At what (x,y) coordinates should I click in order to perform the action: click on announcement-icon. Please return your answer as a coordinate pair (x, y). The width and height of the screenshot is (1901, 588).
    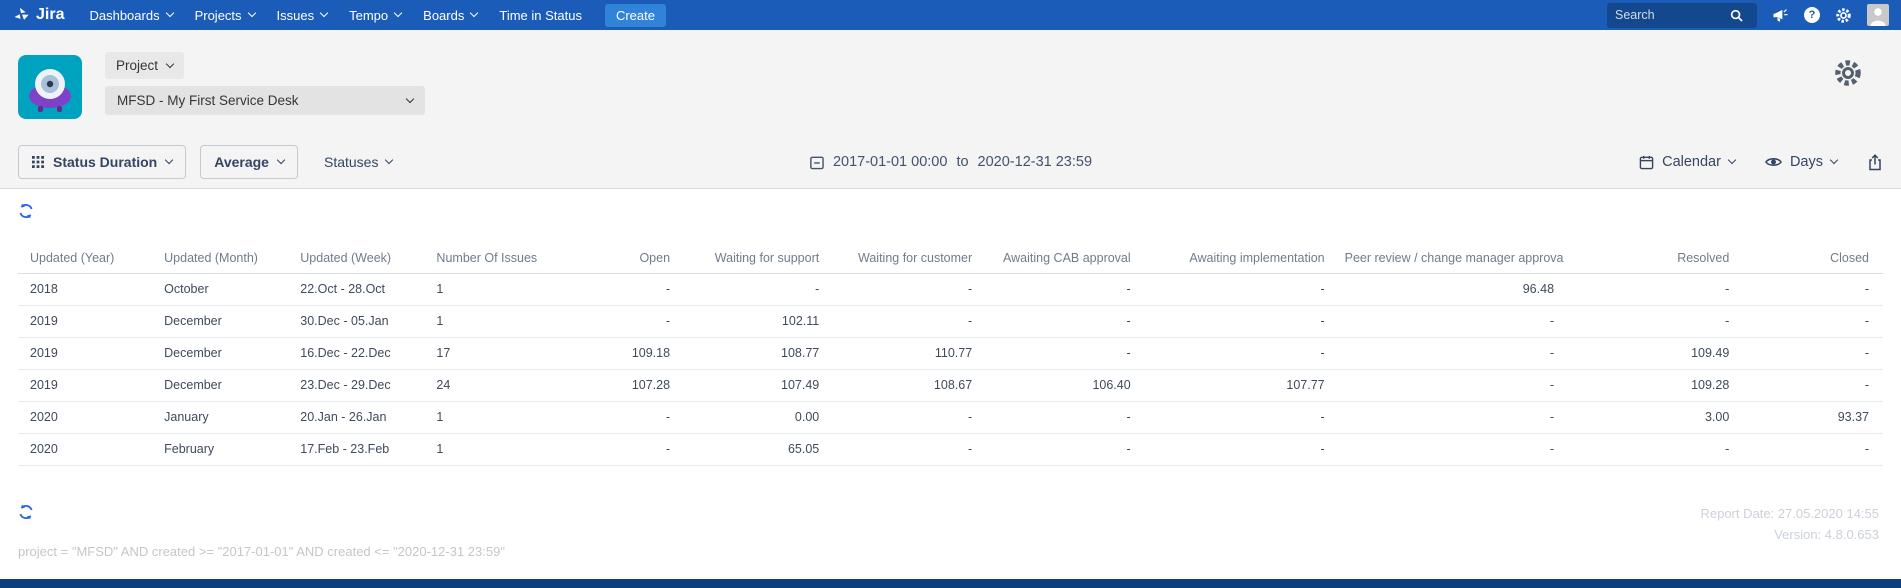
    Looking at the image, I should click on (1780, 15).